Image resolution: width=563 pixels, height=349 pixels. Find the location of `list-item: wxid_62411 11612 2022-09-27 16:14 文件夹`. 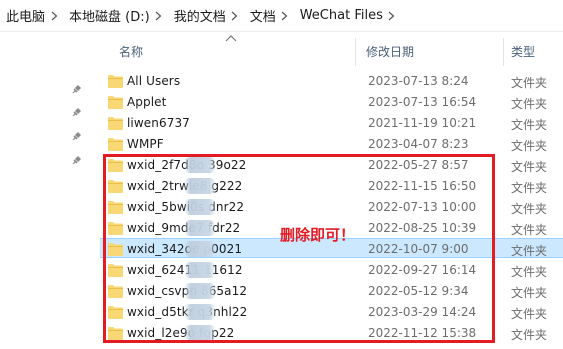

list-item: wxid_62411 11612 2022-09-27 16:14 文件夹 is located at coordinates (331, 270).